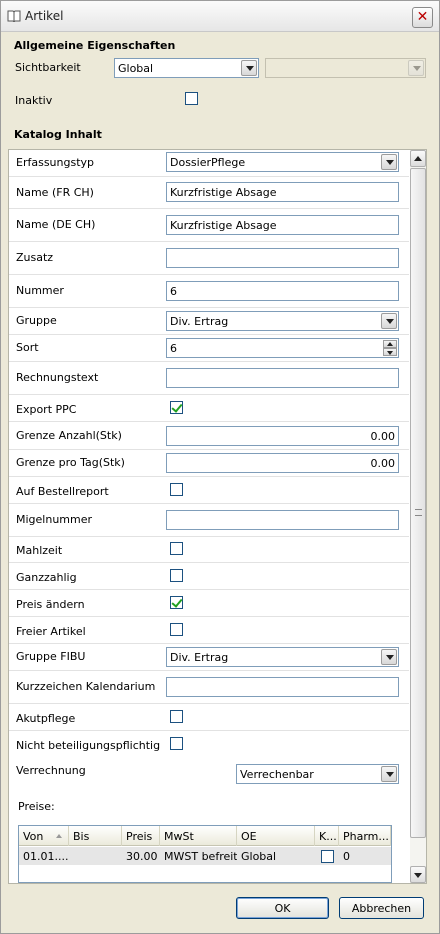  What do you see at coordinates (136, 68) in the screenshot?
I see `sichtbarkeit-value: Global` at bounding box center [136, 68].